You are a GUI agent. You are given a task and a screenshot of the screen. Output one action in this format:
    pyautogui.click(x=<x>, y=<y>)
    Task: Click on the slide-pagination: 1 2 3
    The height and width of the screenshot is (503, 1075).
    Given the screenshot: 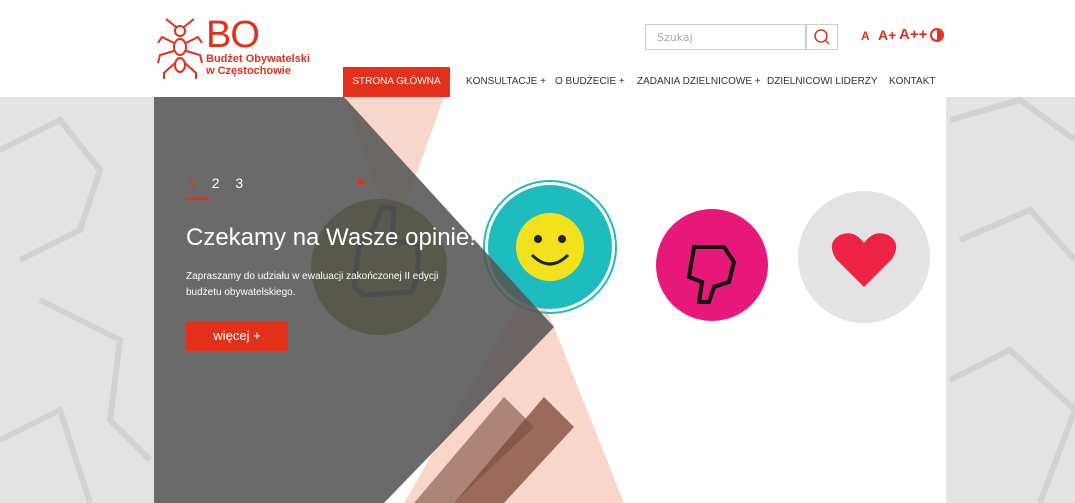 What is the action you would take?
    pyautogui.click(x=221, y=183)
    